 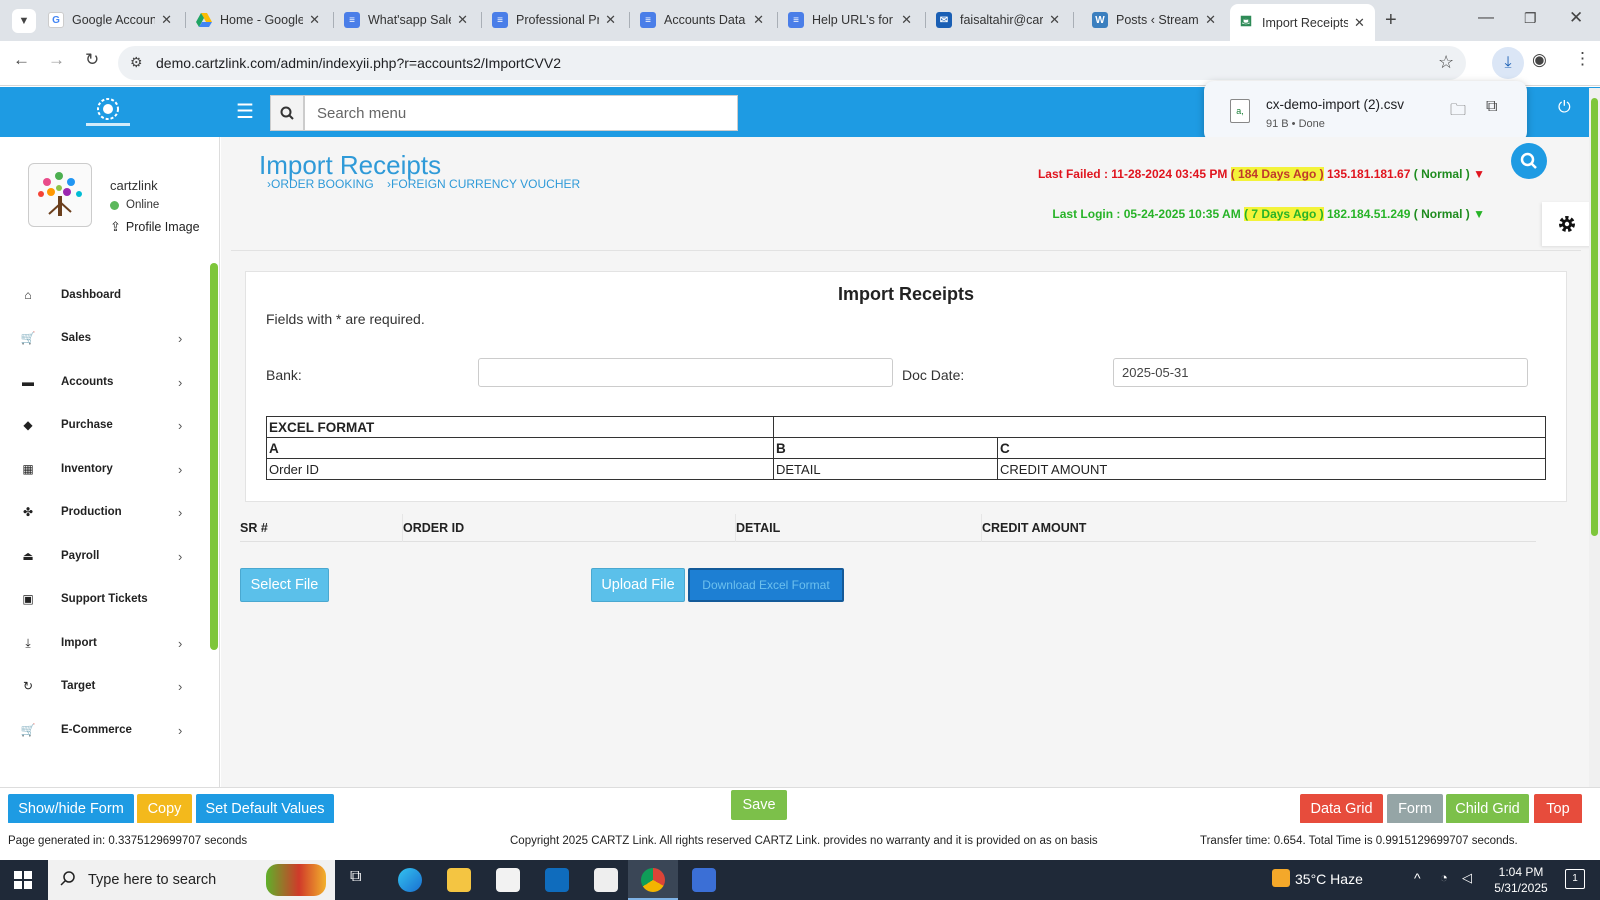 What do you see at coordinates (406, 20) in the screenshot?
I see `tab-whatsapp-sales: ≡ What'sapp Sales ✕` at bounding box center [406, 20].